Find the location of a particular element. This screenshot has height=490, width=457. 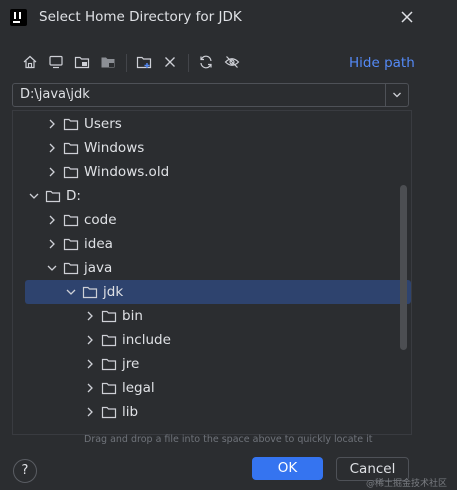

tree-row: java is located at coordinates (212, 268).